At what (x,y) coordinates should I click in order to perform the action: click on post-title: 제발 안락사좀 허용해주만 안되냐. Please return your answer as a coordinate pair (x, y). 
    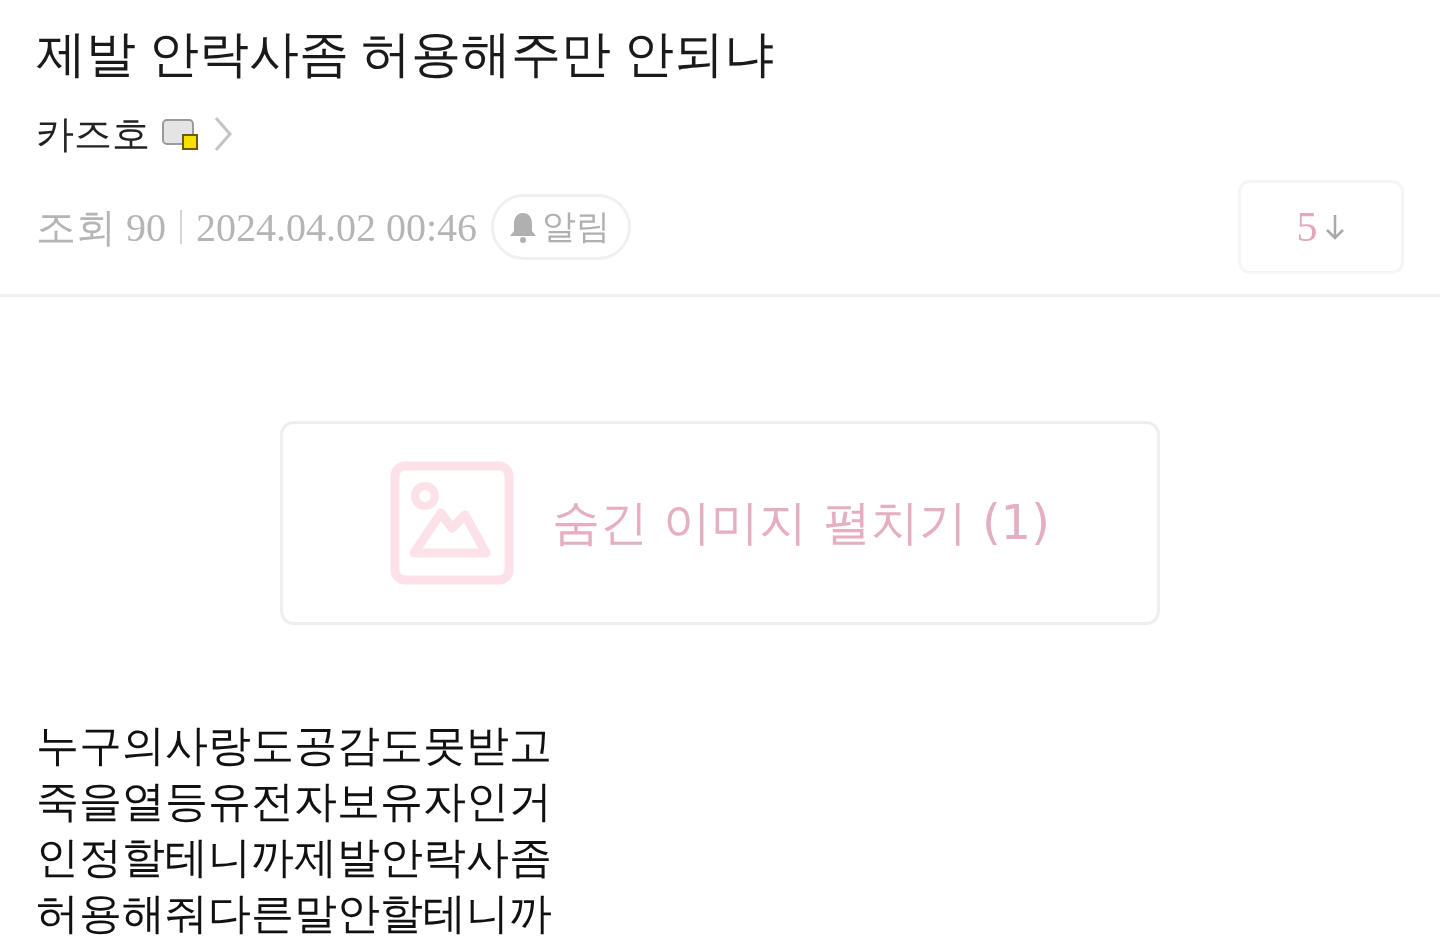
    Looking at the image, I should click on (405, 54).